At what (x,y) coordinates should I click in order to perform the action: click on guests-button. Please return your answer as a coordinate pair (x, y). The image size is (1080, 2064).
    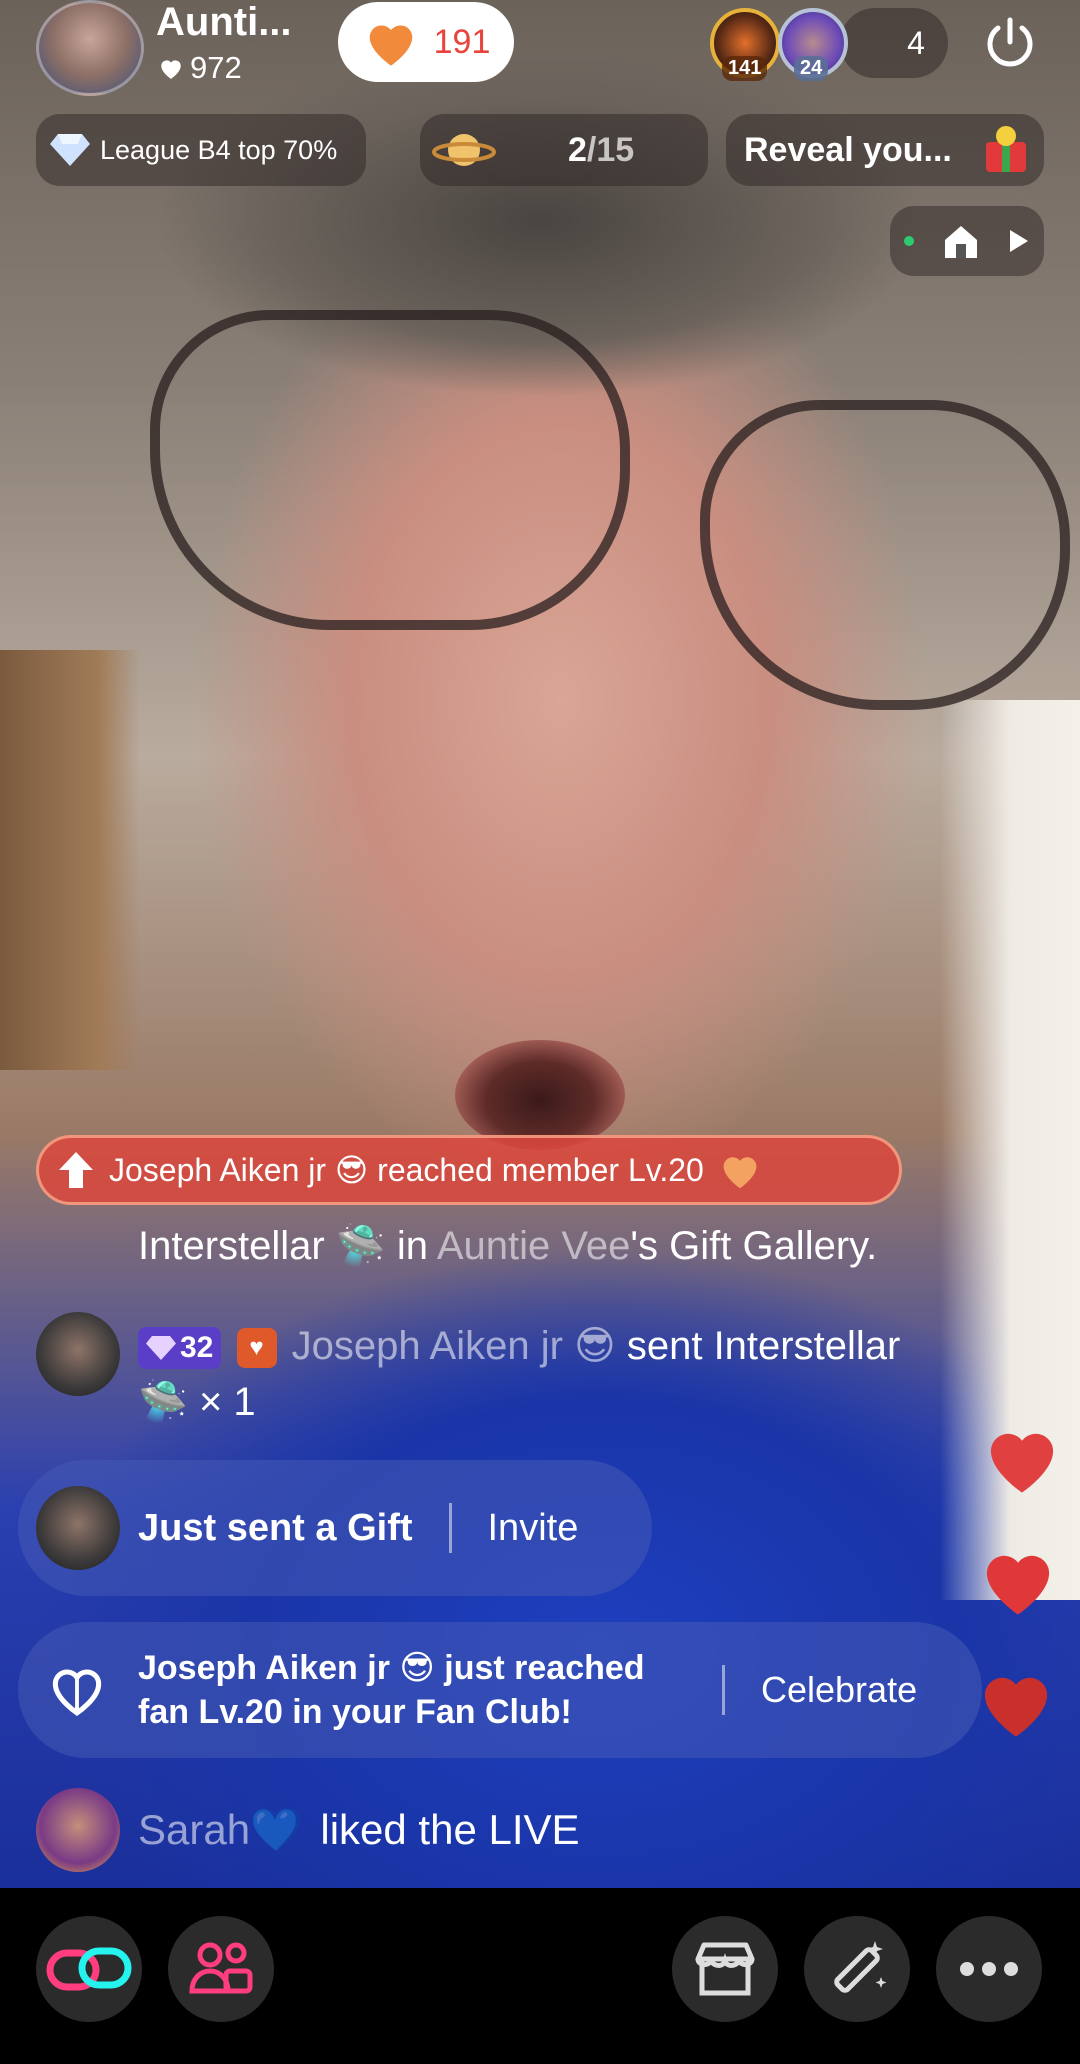
    Looking at the image, I should click on (221, 1969).